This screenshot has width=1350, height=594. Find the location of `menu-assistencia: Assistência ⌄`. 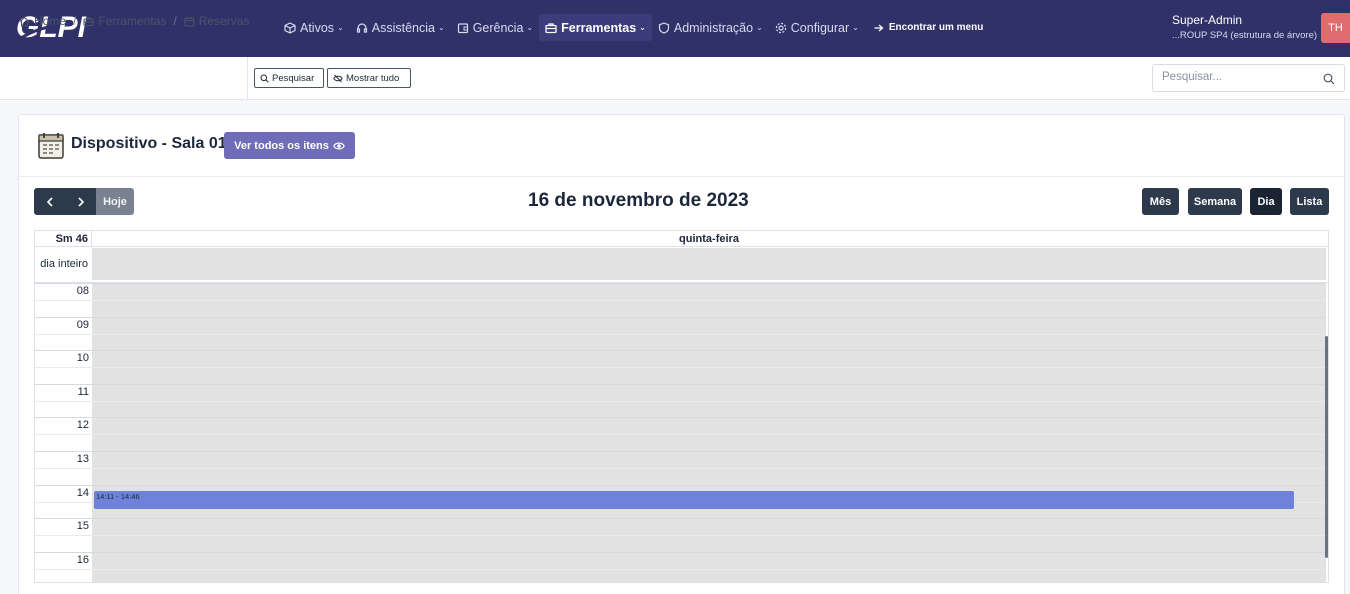

menu-assistencia: Assistência ⌄ is located at coordinates (400, 27).